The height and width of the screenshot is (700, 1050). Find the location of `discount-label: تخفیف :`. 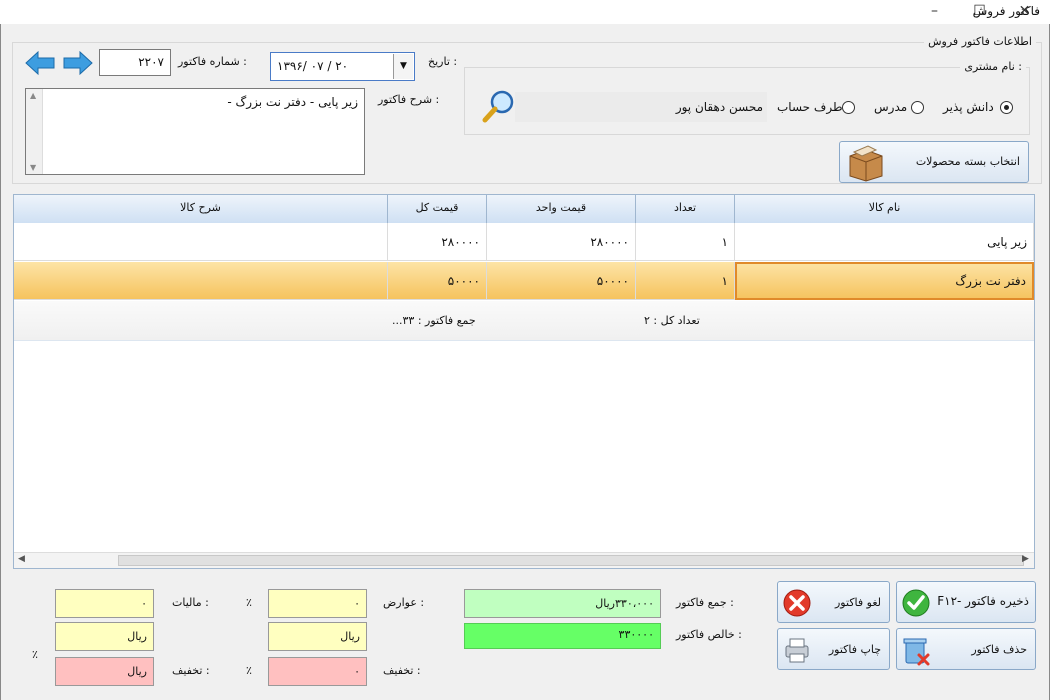

discount-label: تخفیف : is located at coordinates (402, 670).